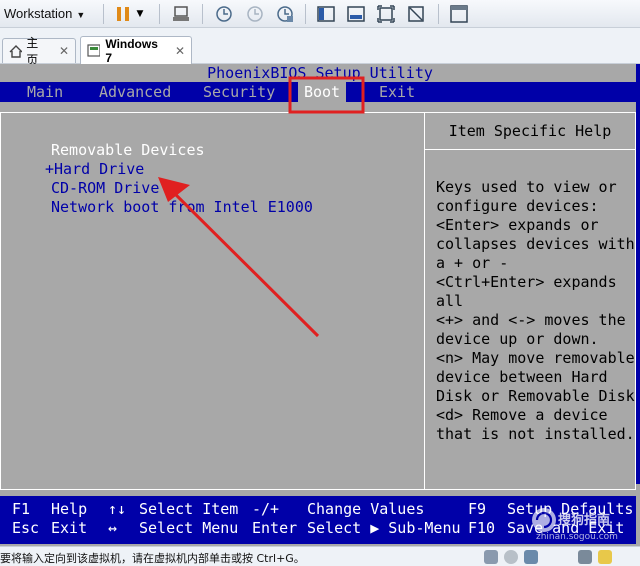  I want to click on sound-card-icon, so click(585, 557).